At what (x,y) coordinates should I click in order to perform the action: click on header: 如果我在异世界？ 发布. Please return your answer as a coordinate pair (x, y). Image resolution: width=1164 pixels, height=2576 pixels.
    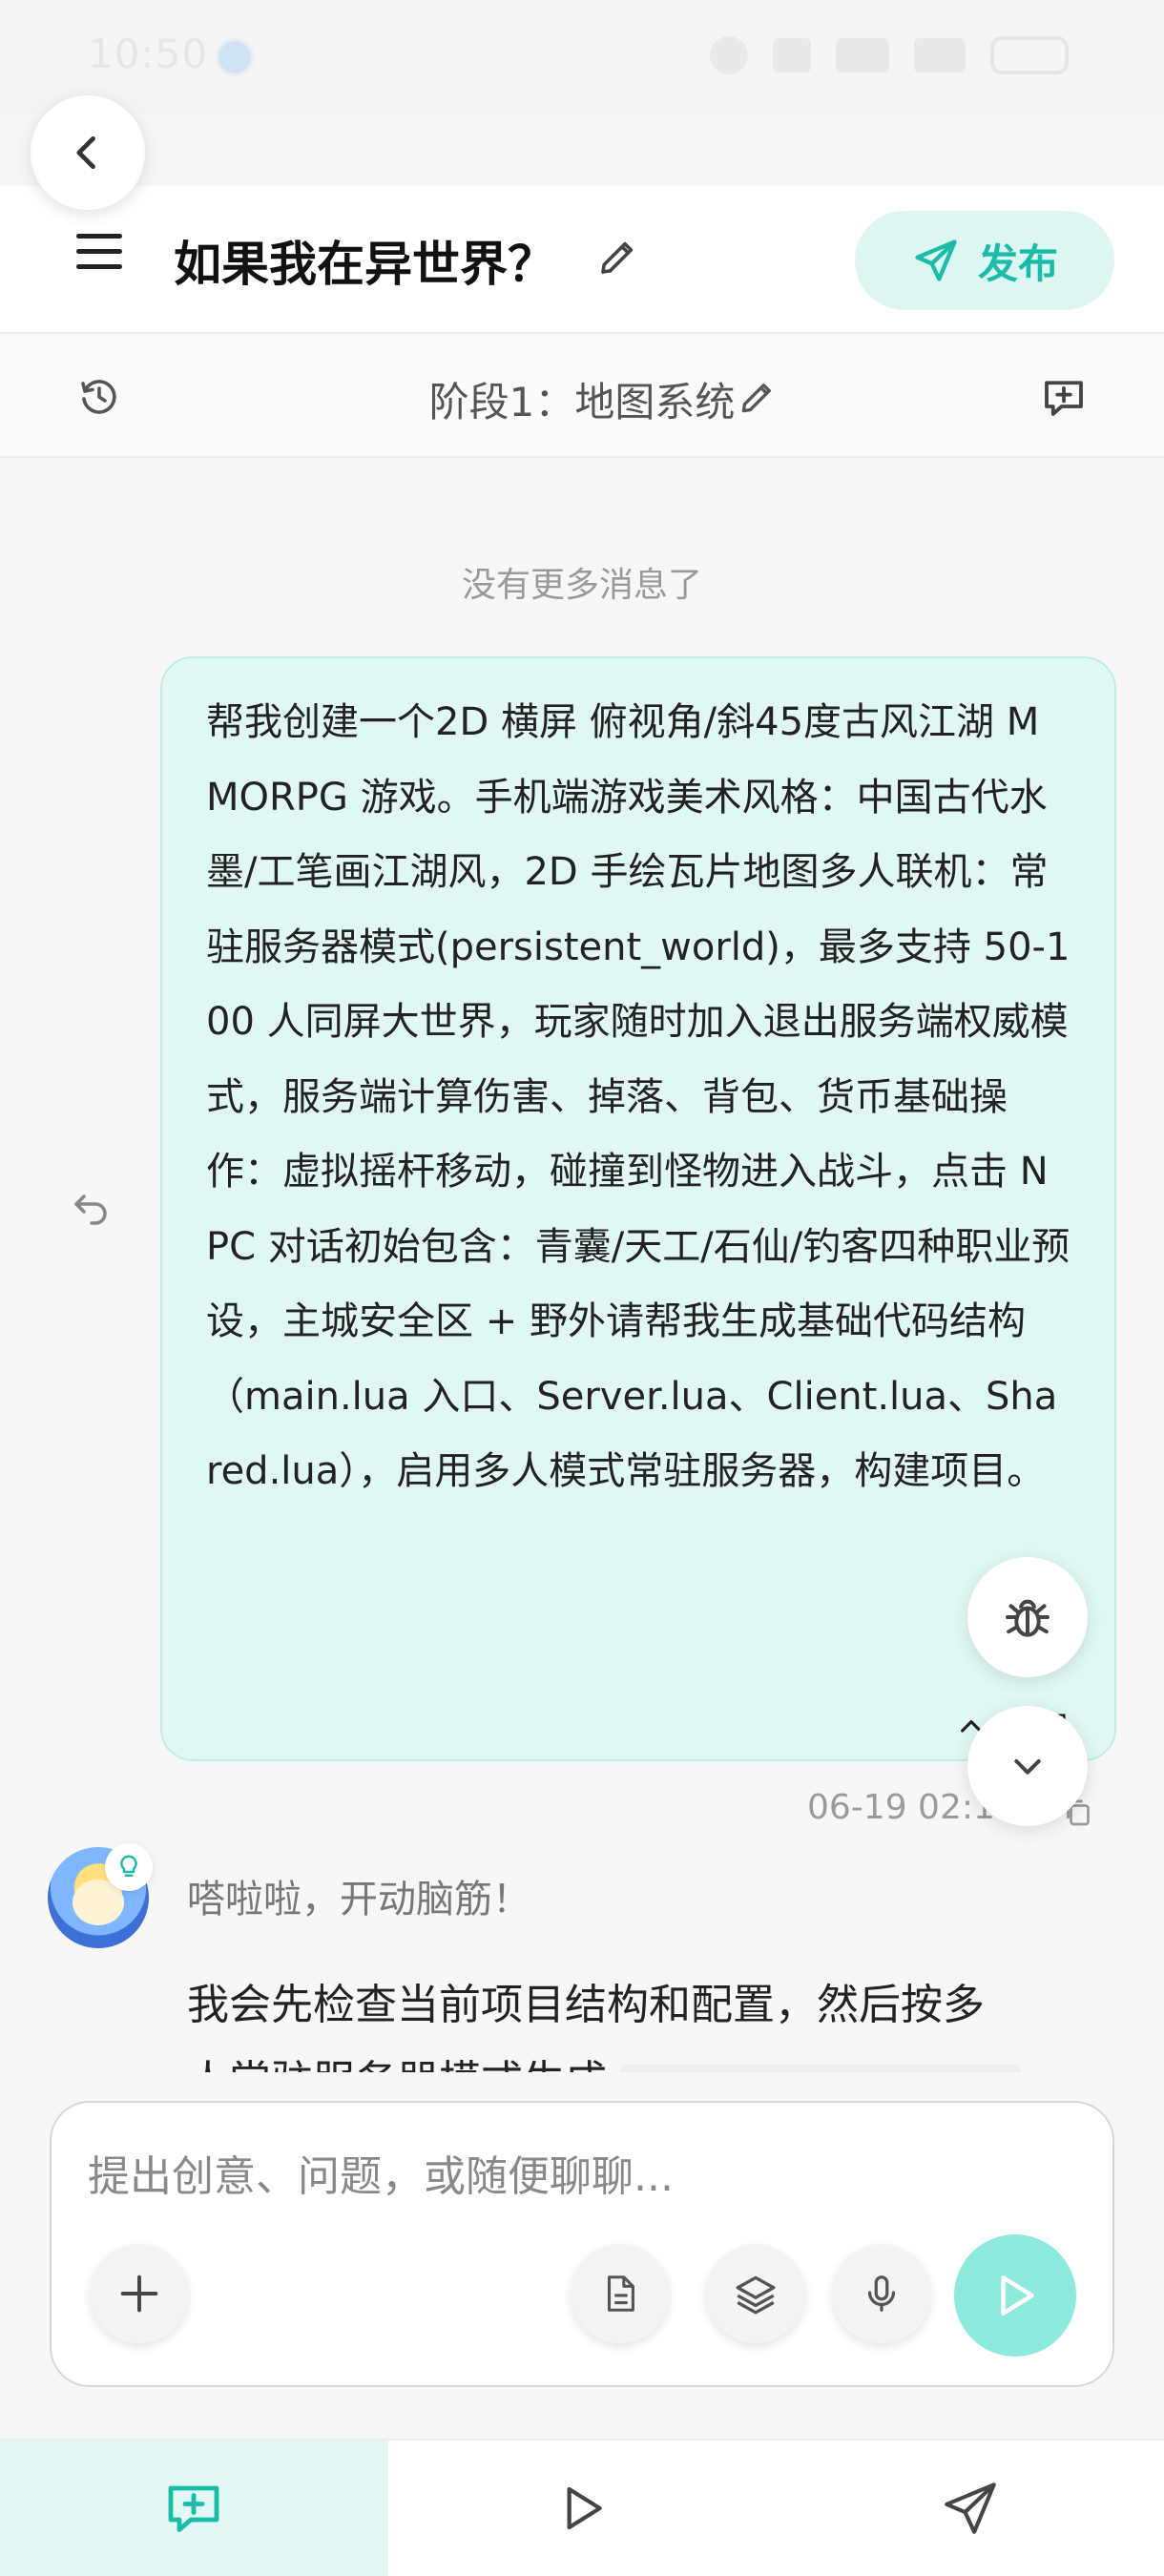
    Looking at the image, I should click on (582, 260).